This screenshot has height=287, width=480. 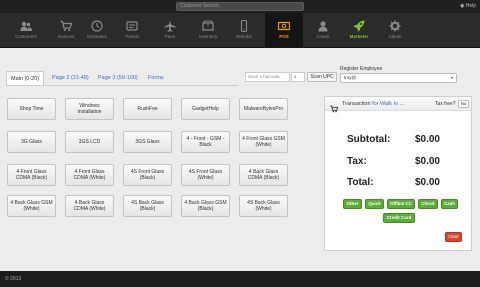 What do you see at coordinates (395, 26) in the screenshot?
I see `gear-icon` at bounding box center [395, 26].